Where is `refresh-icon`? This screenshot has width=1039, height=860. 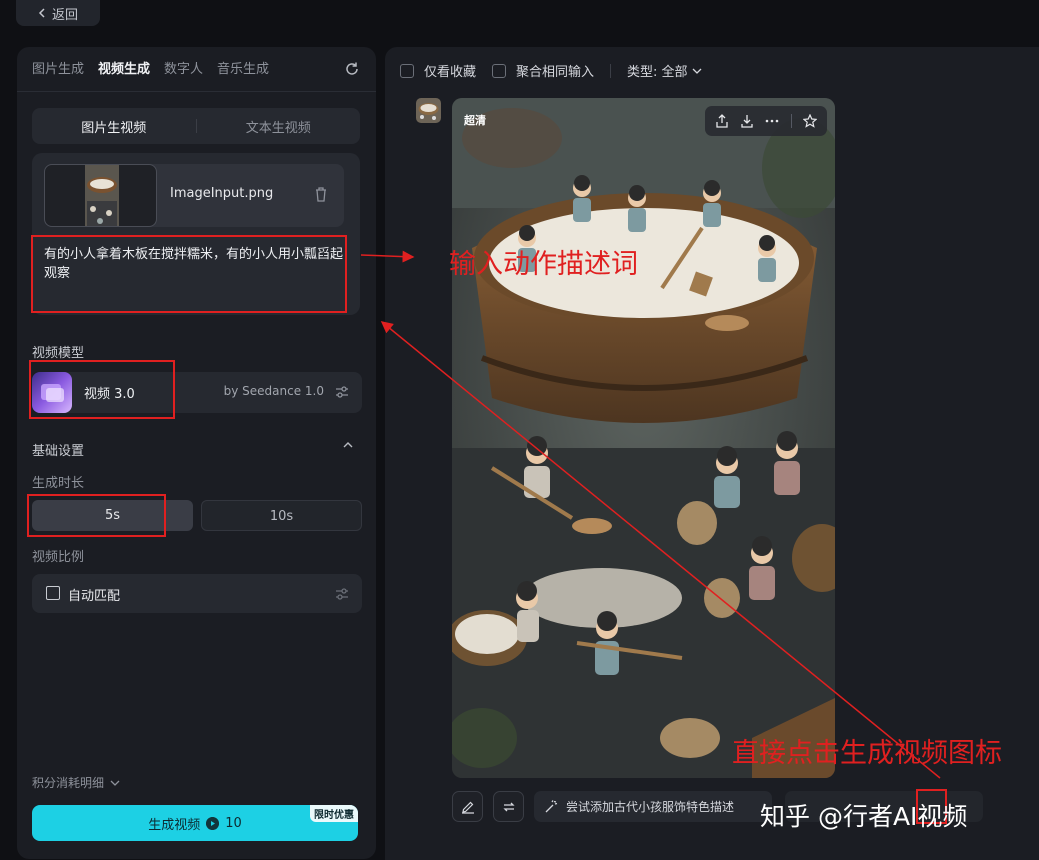 refresh-icon is located at coordinates (352, 69).